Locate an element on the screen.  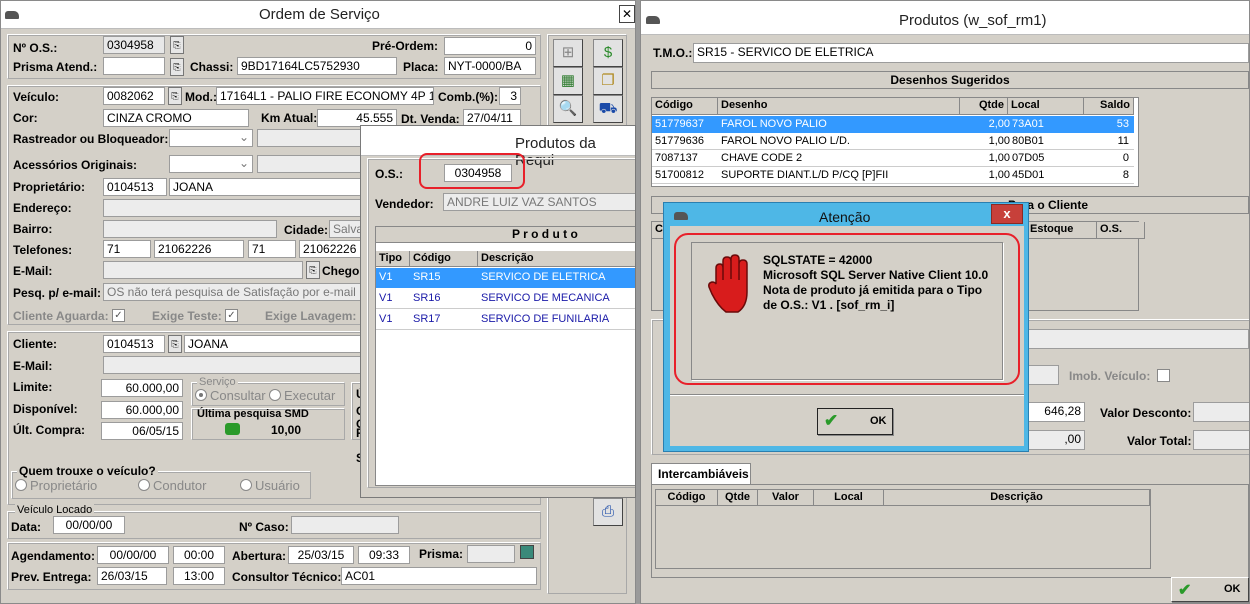
vendedor-field: ANDRE LUIZ VAZ SANTOS is located at coordinates (539, 202).